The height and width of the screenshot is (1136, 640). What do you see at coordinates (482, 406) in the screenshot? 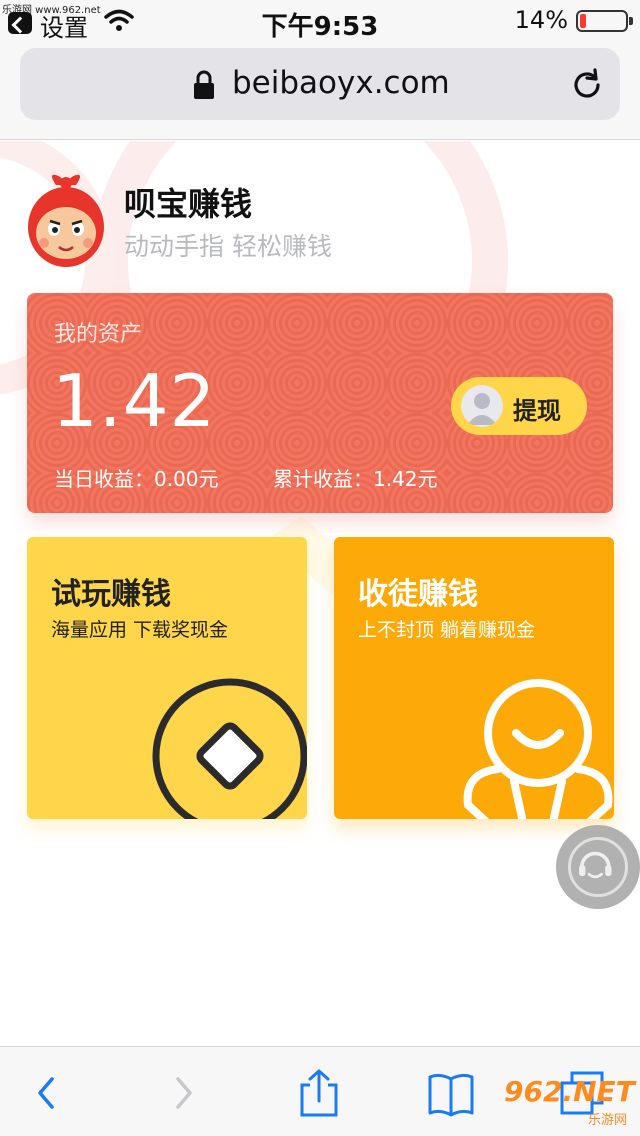
I see `avatar-icon` at bounding box center [482, 406].